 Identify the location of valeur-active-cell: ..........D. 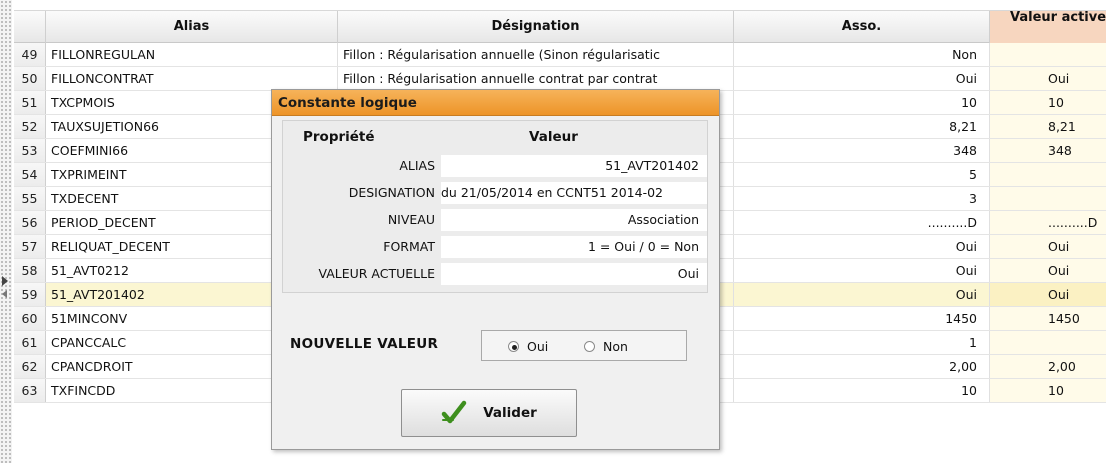
(1048, 222).